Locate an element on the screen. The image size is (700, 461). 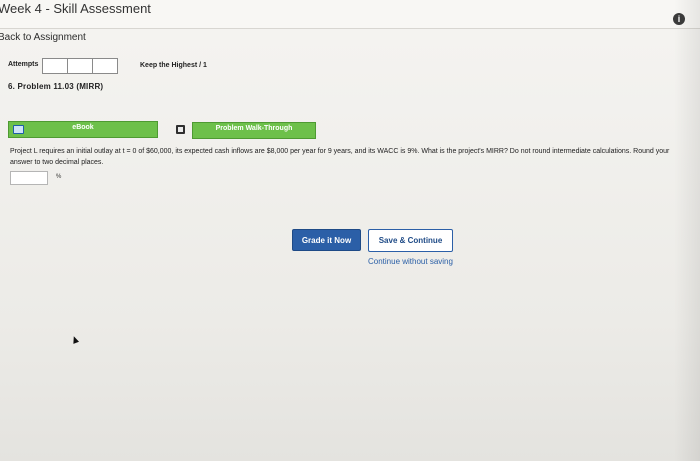
continue-without-saving-link: Continue without saving is located at coordinates (416, 261).